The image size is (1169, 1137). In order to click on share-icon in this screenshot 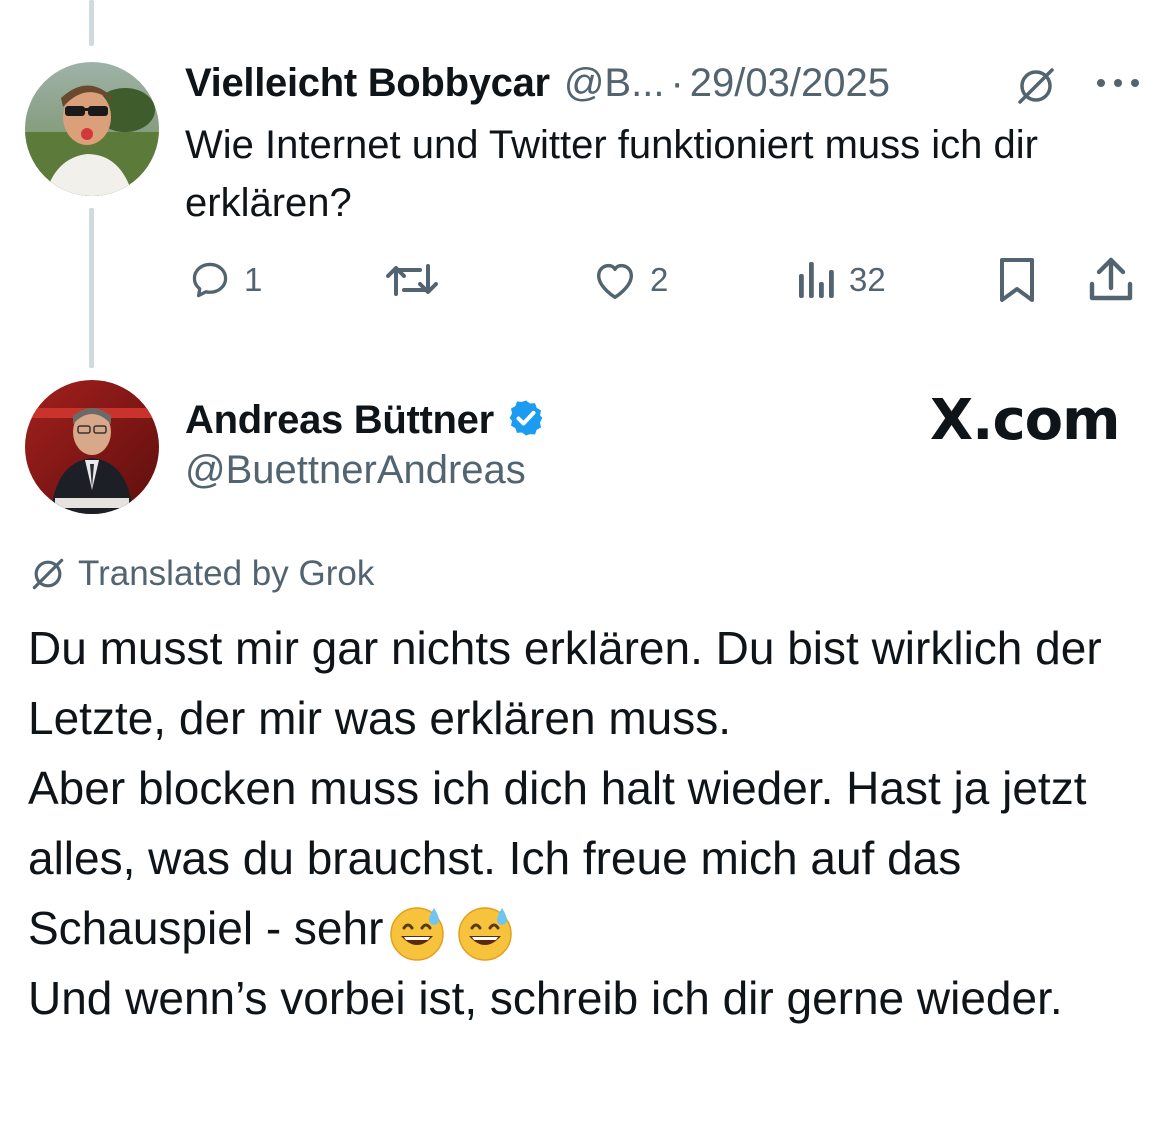, I will do `click(1111, 279)`.